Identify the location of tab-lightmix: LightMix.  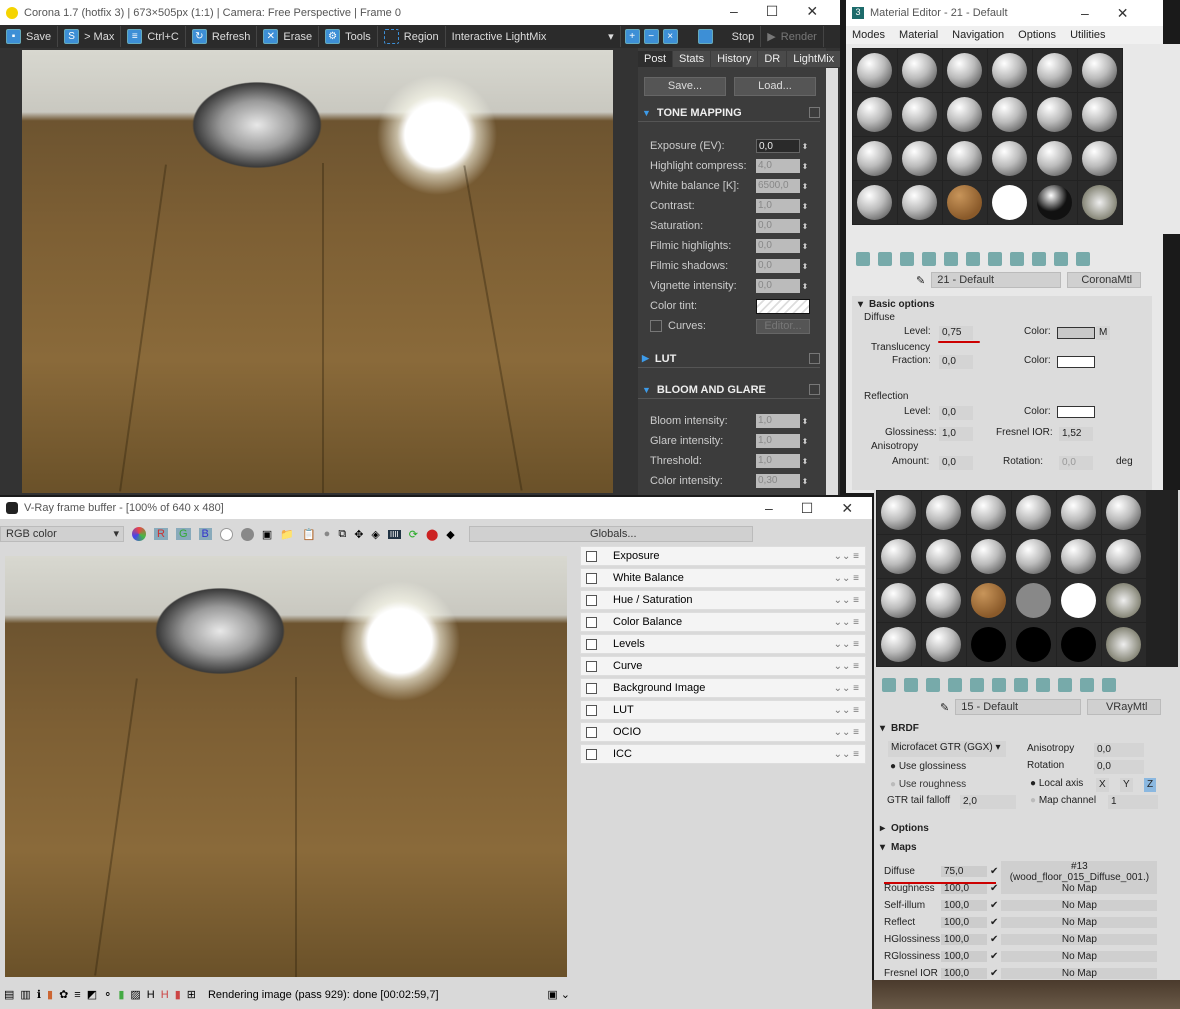
(814, 59).